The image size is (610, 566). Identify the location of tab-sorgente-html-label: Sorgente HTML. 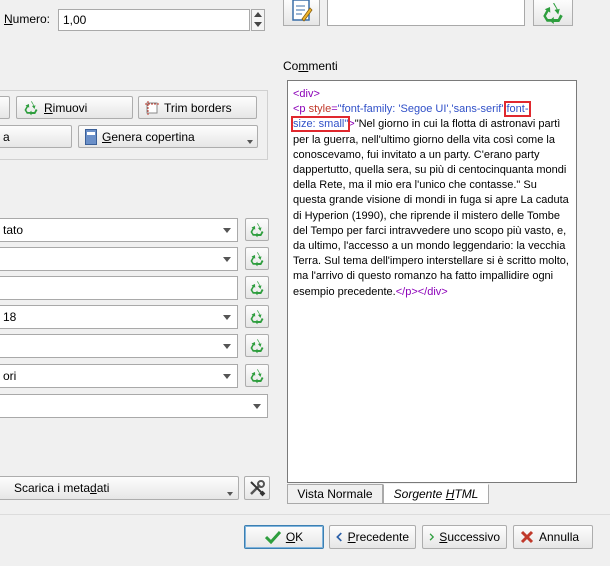
(436, 494).